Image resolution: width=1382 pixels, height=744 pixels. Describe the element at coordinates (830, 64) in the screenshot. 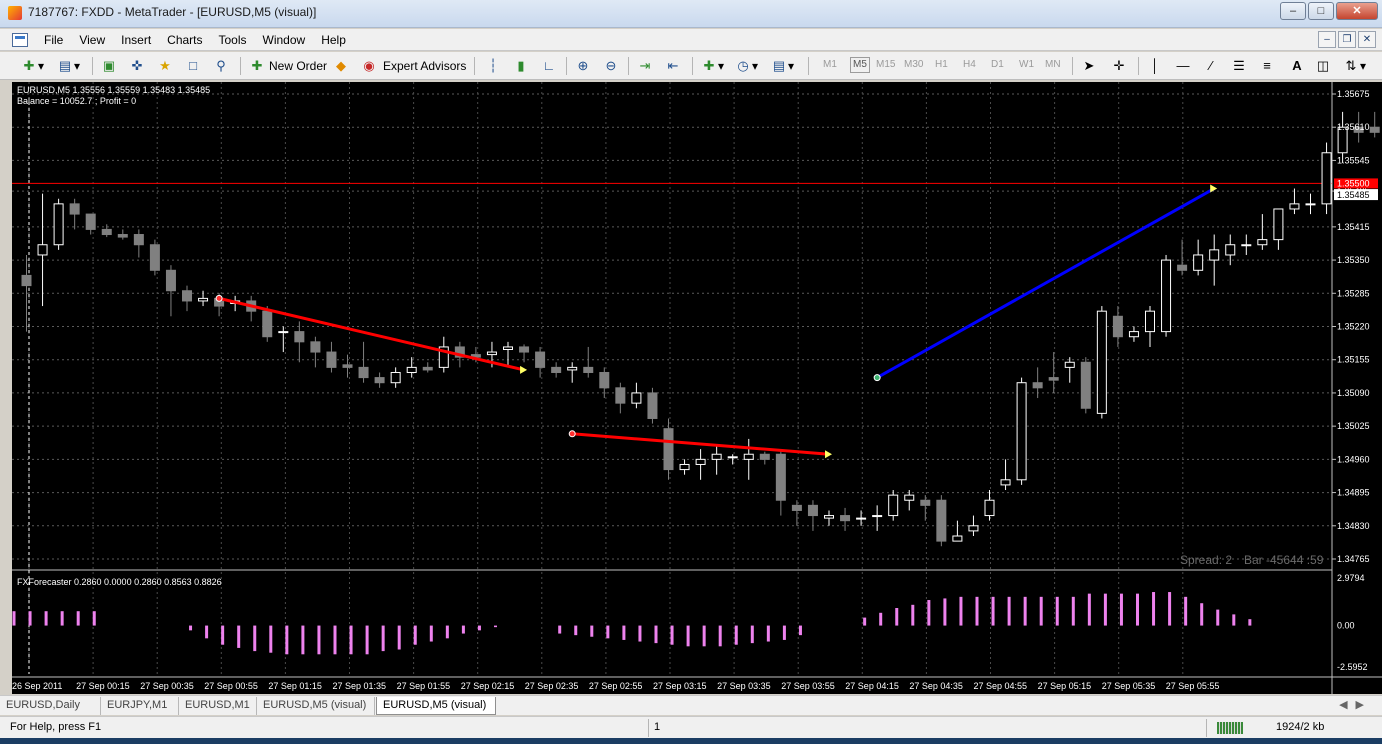

I see `timeframe-m1: M1` at that location.